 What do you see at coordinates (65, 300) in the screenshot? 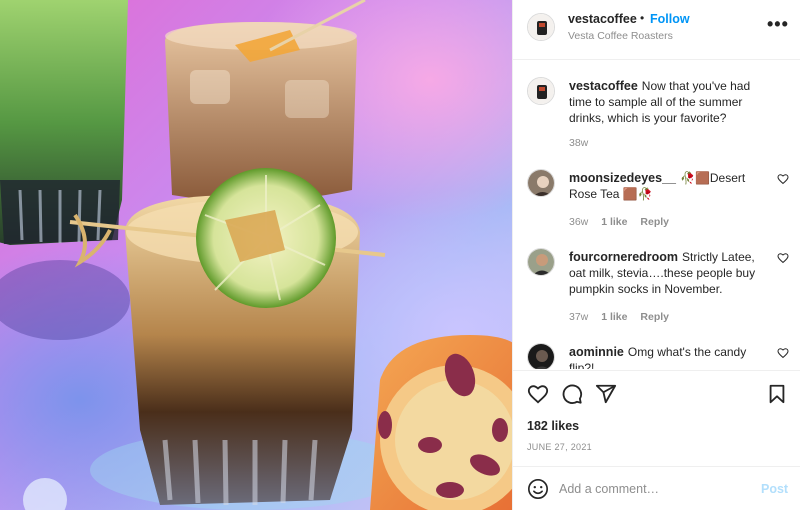
I see `surface-shadow` at bounding box center [65, 300].